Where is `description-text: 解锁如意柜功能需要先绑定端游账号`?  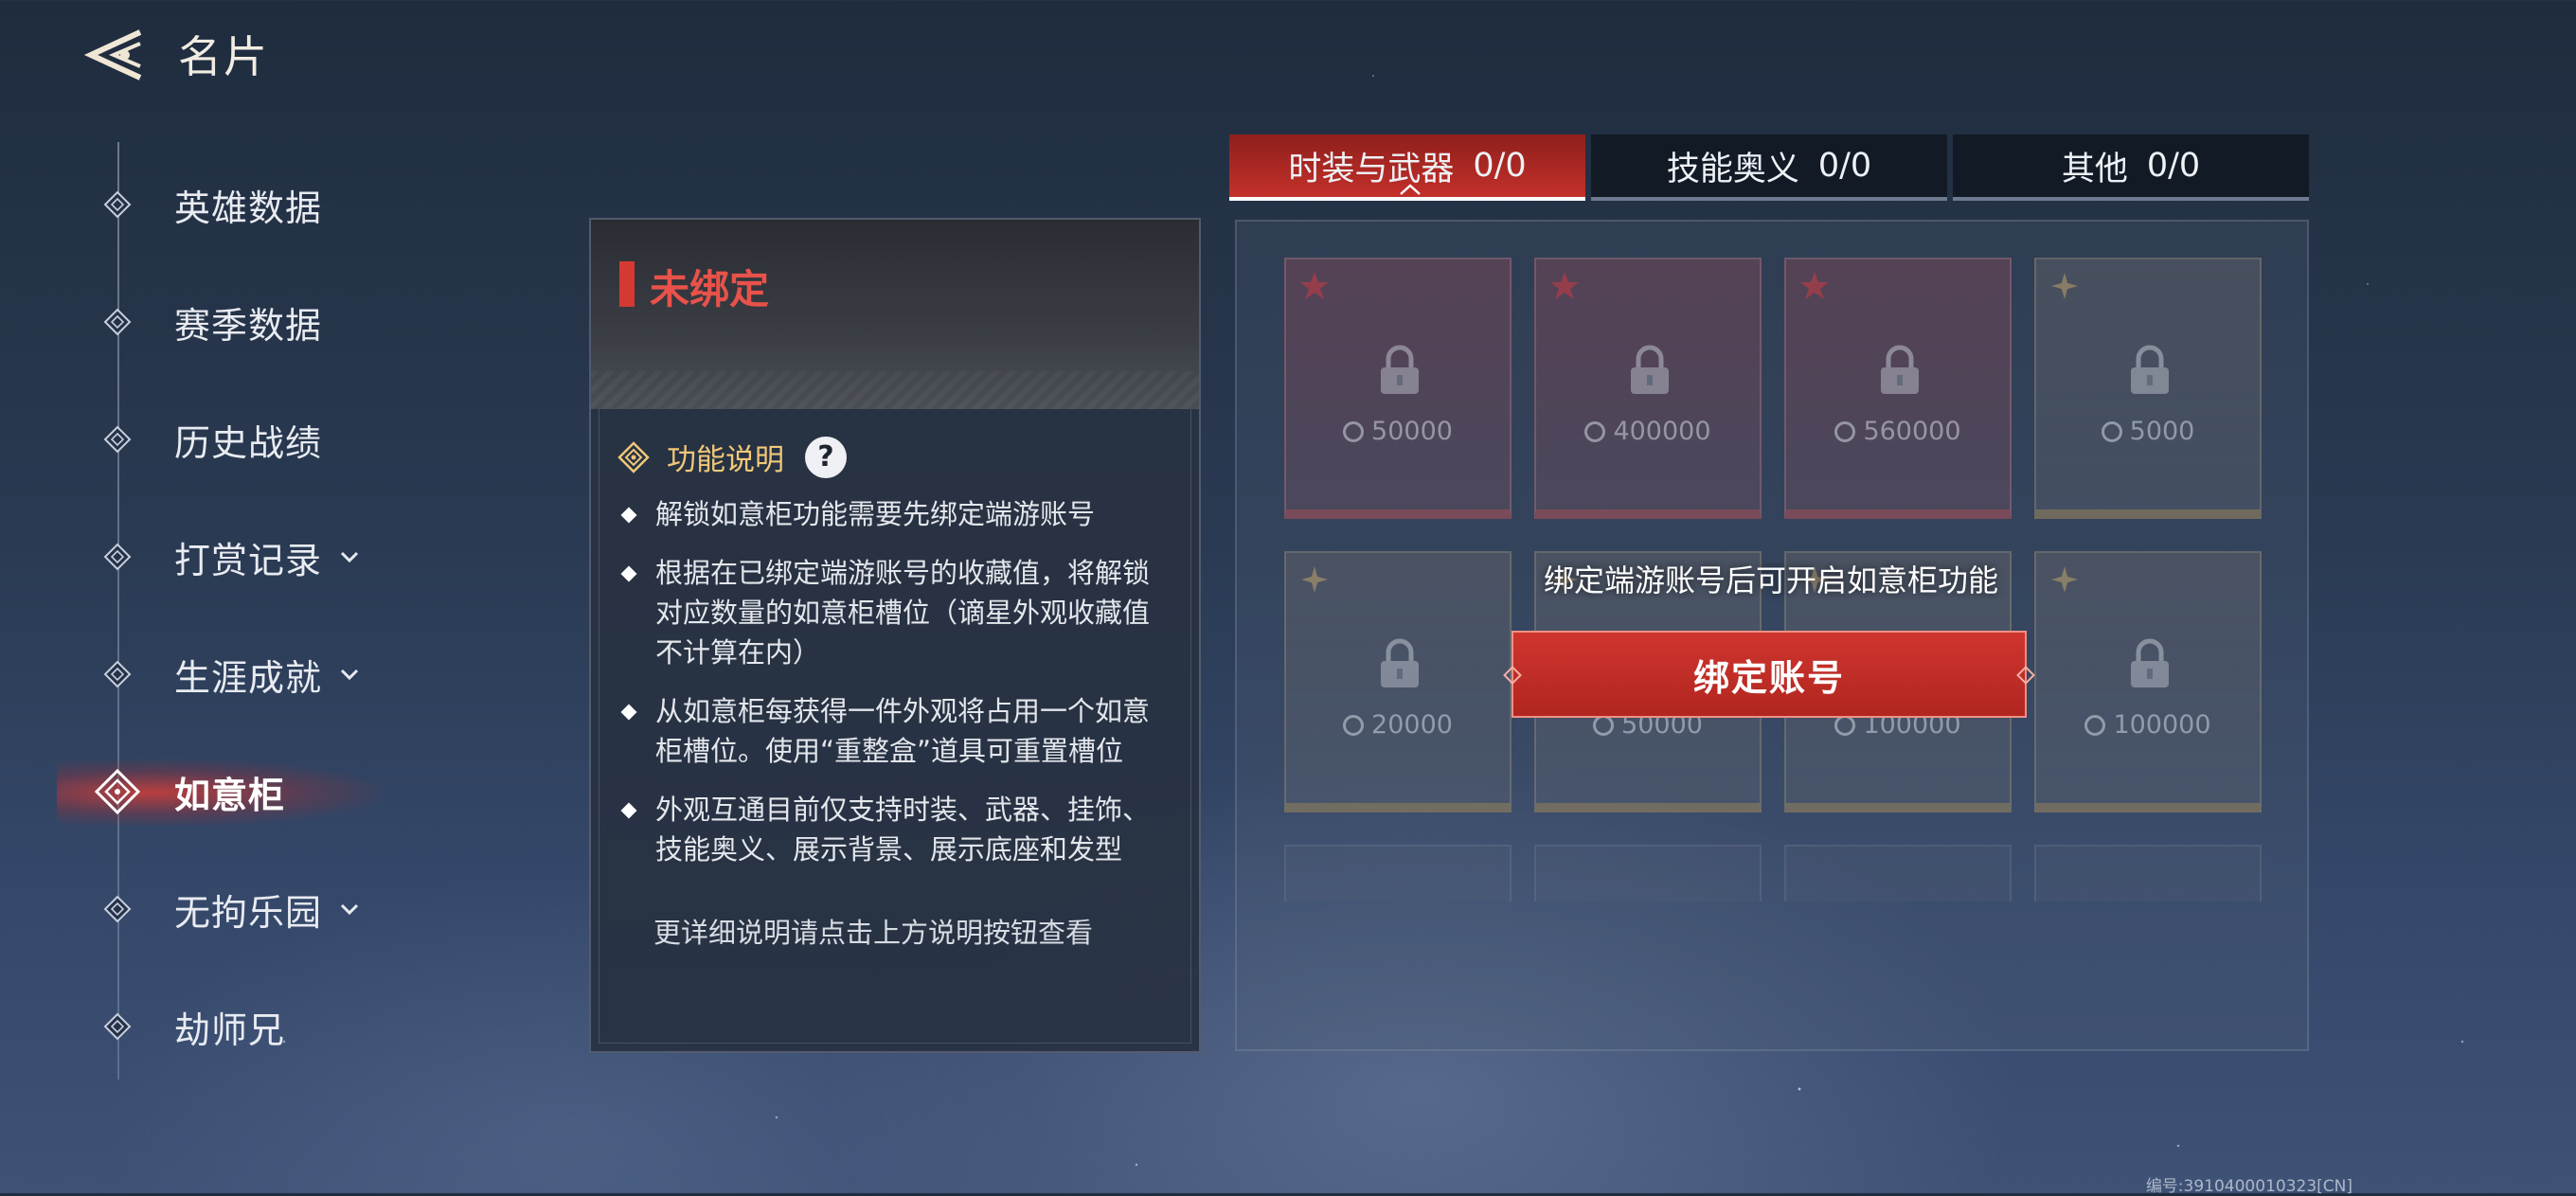
description-text: 解锁如意柜功能需要先绑定端游账号 is located at coordinates (875, 514).